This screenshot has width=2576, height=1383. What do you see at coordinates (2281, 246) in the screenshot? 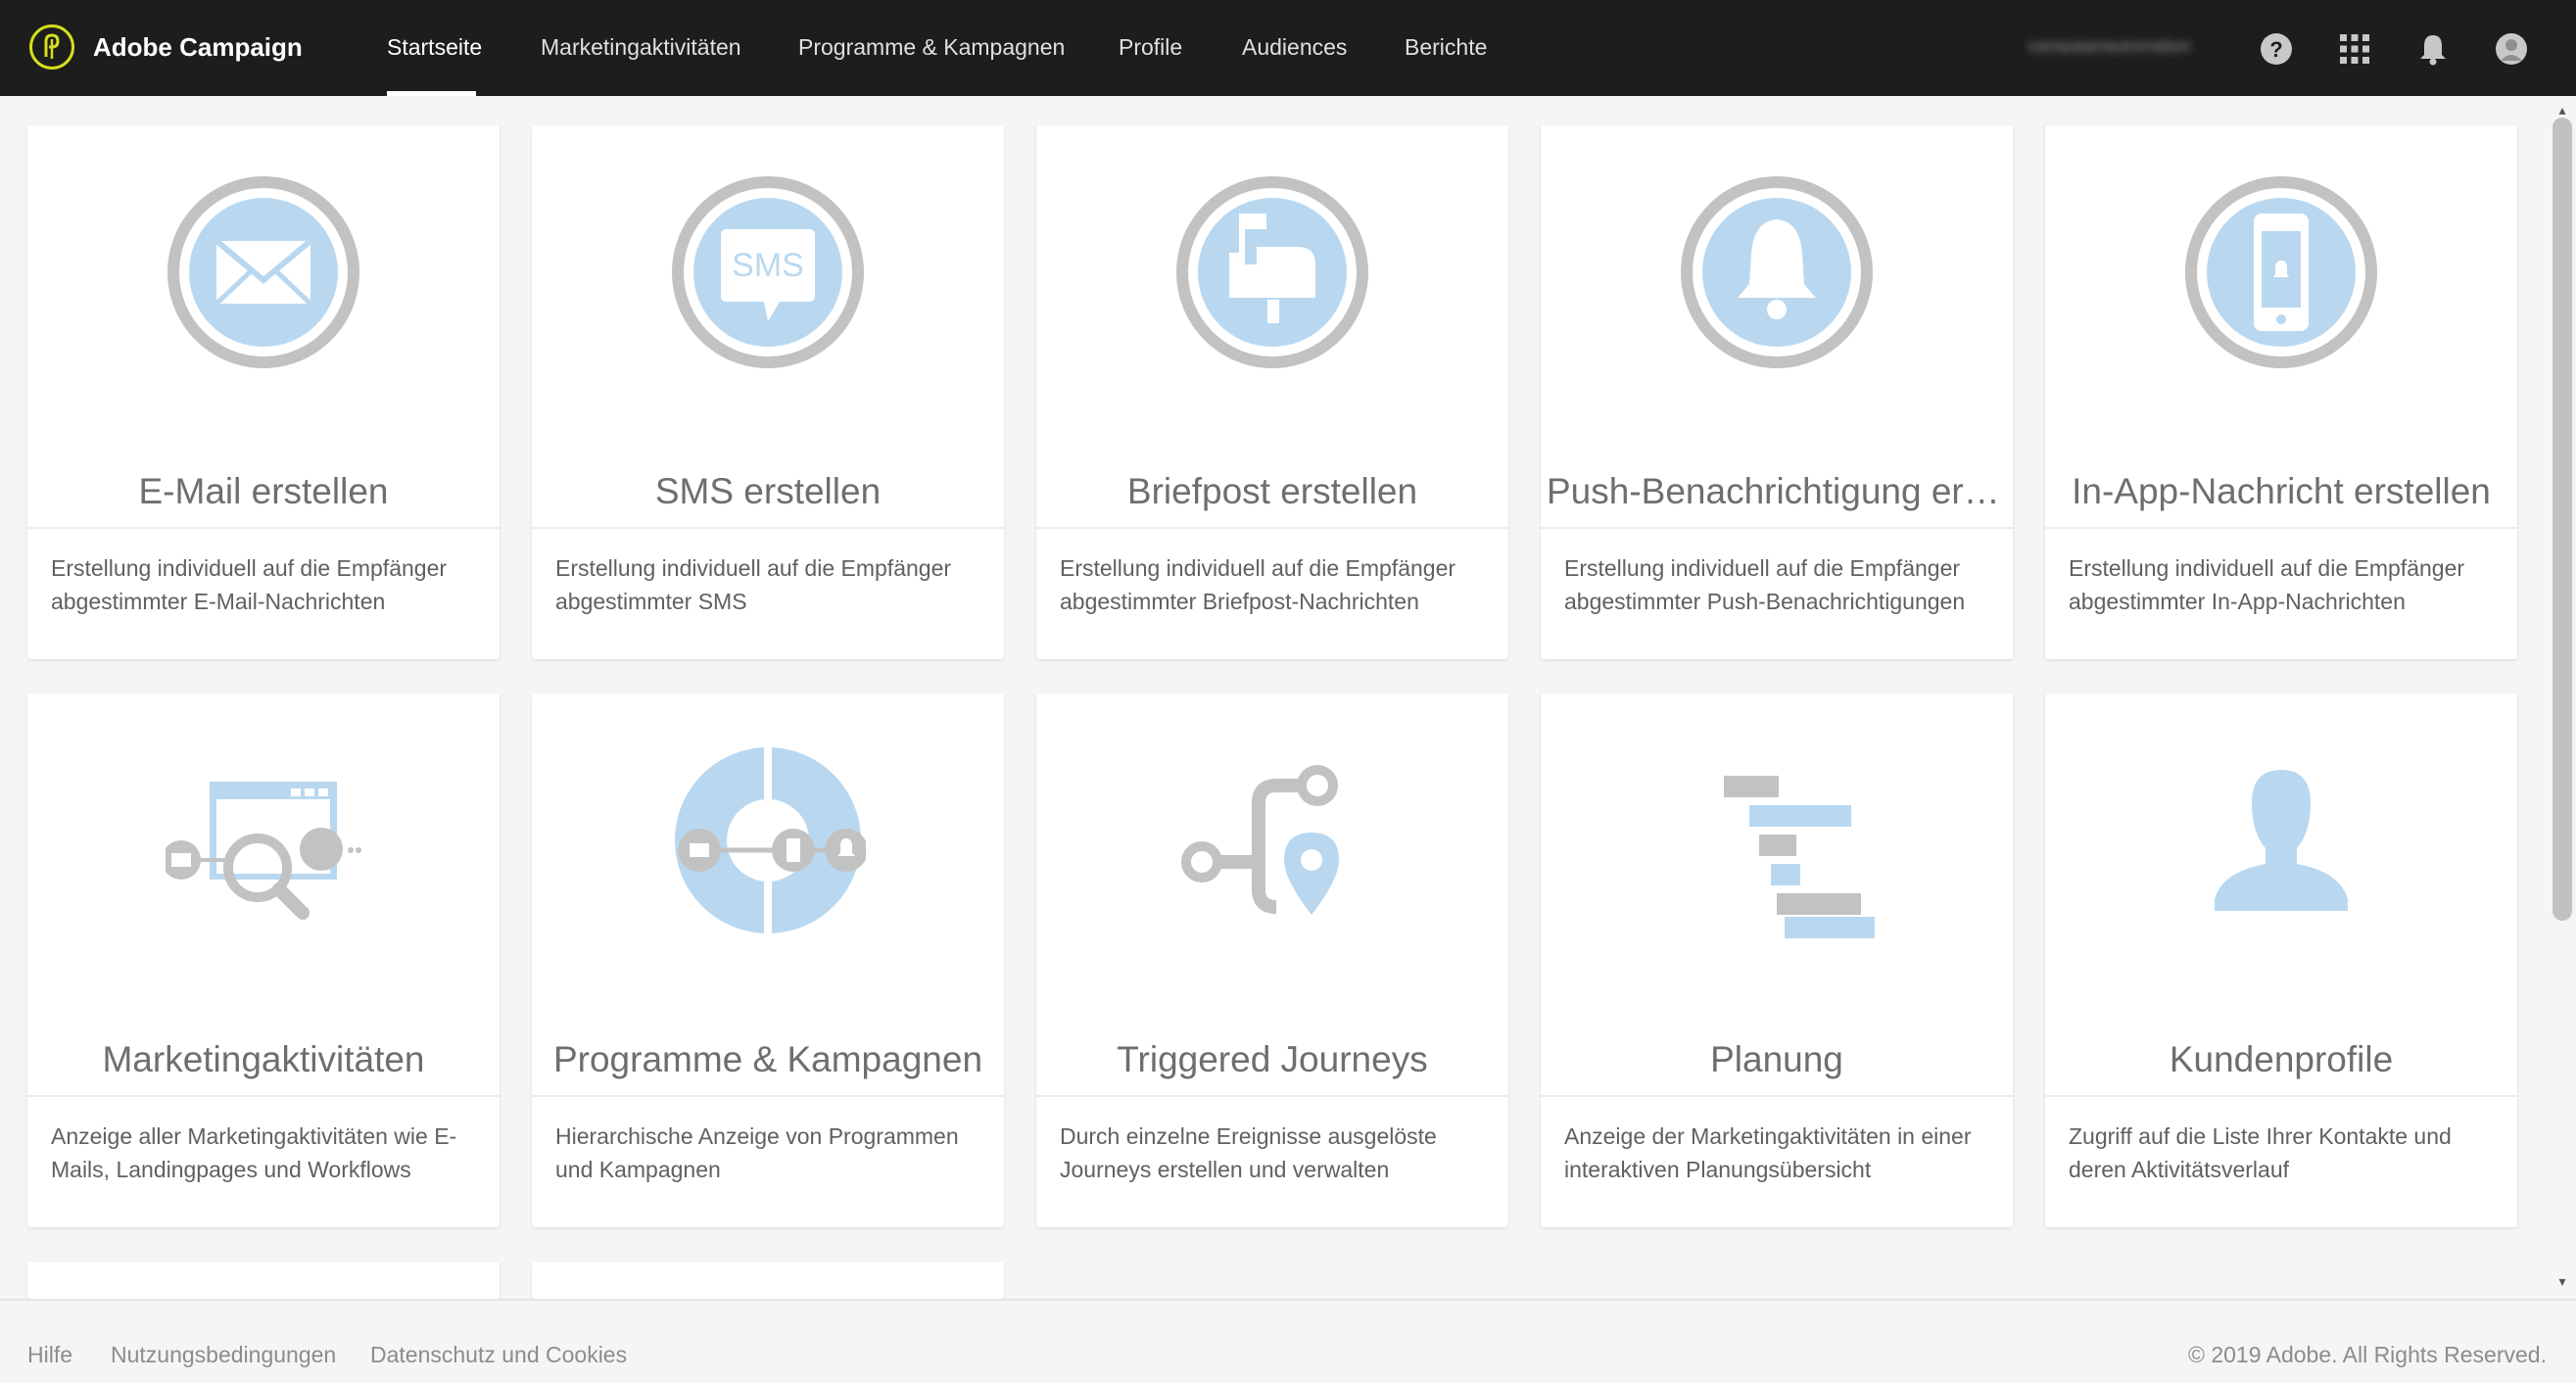
I see `in-app-phone-icon` at bounding box center [2281, 246].